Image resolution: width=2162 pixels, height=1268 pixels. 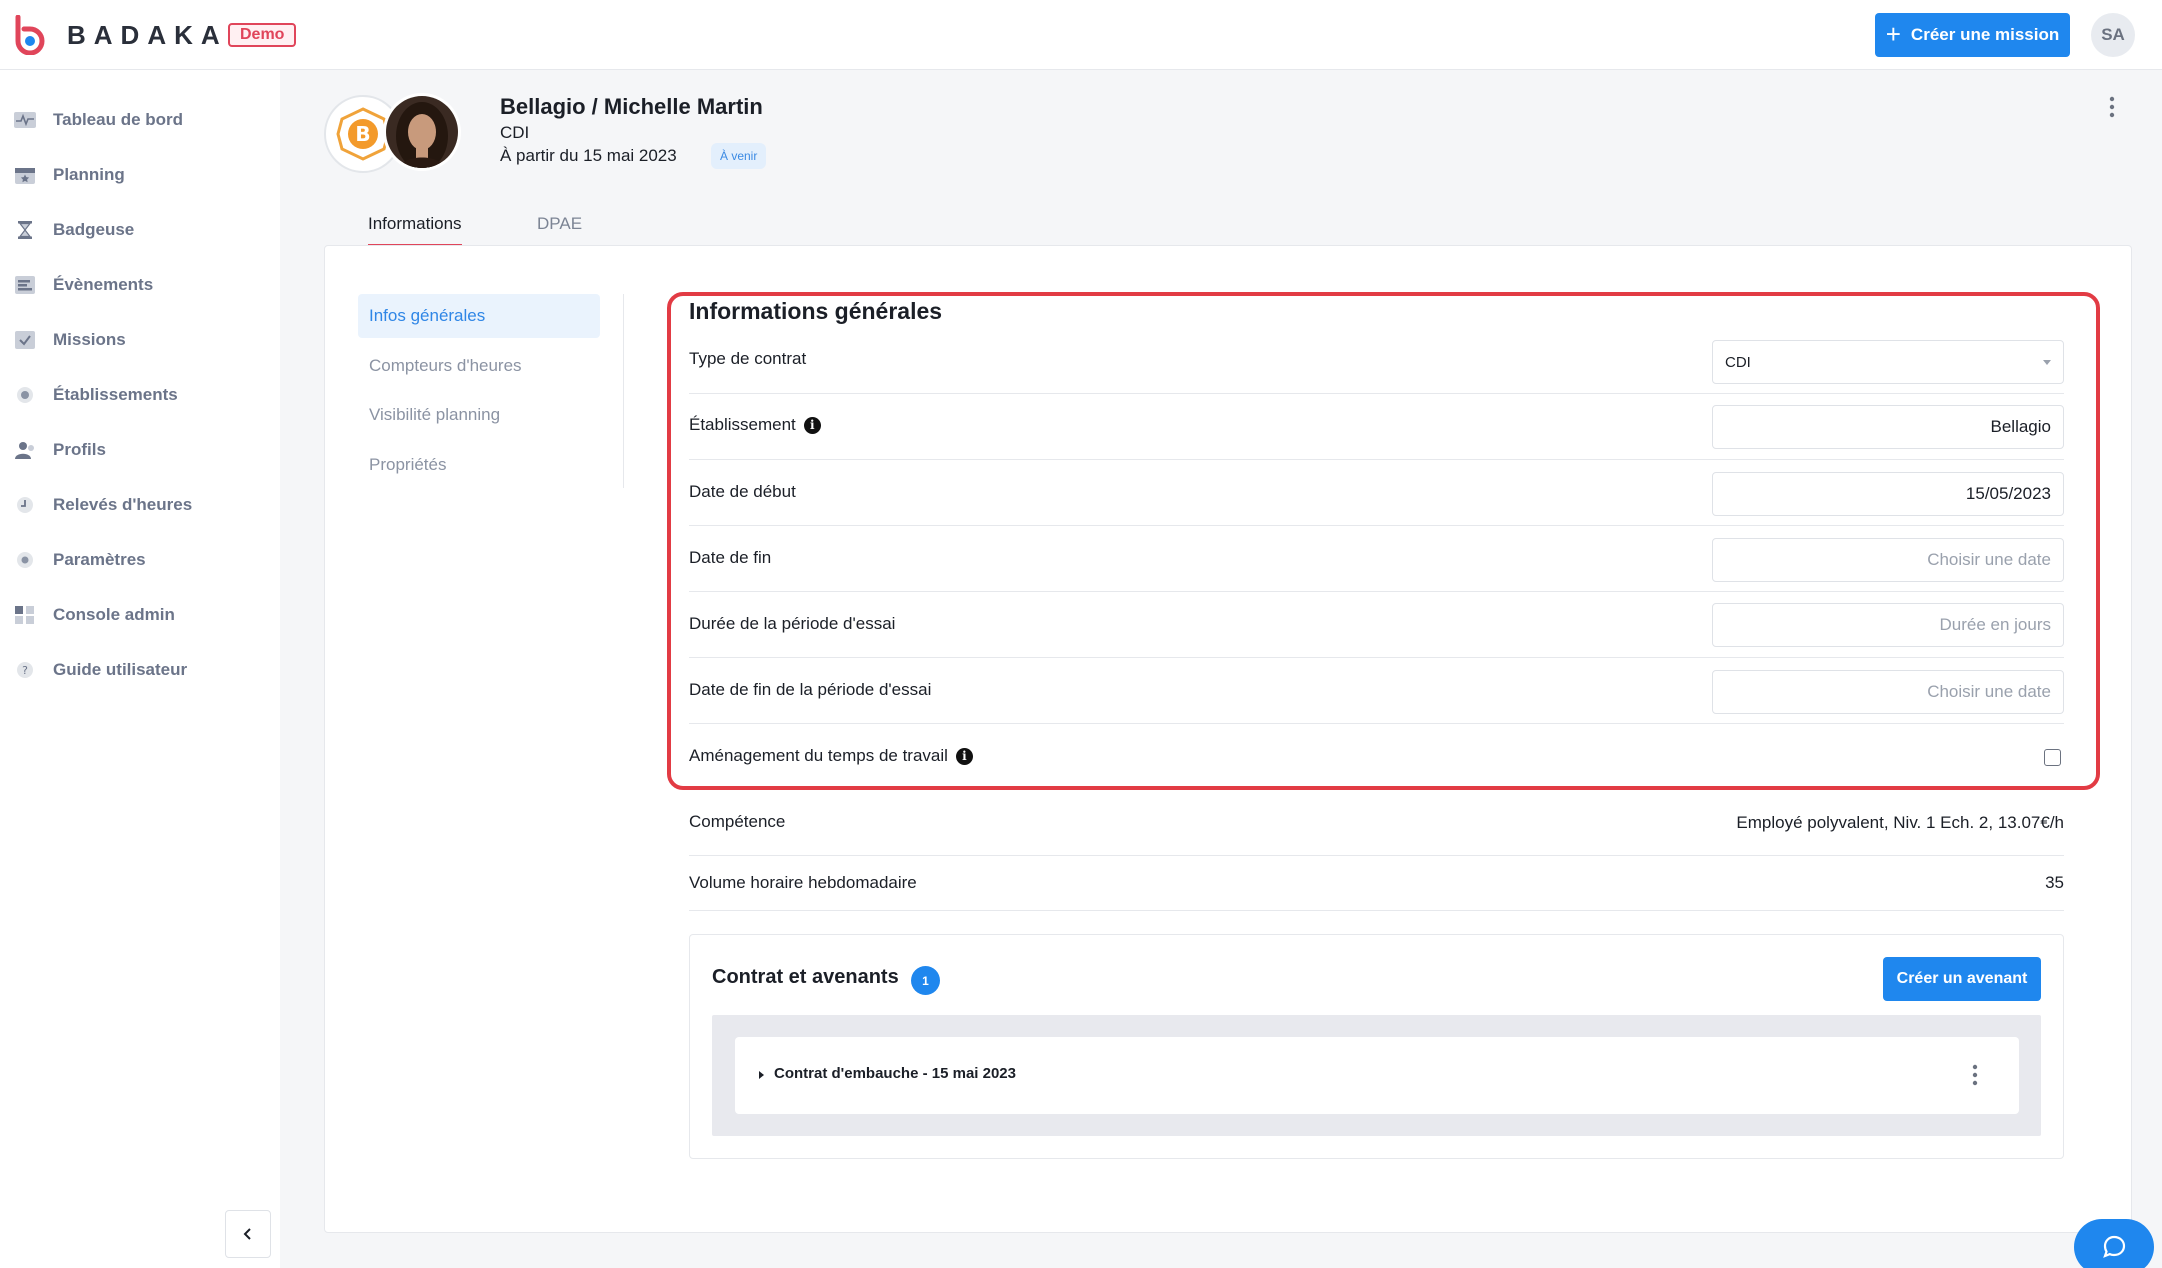 I want to click on chat-button, so click(x=2114, y=1243).